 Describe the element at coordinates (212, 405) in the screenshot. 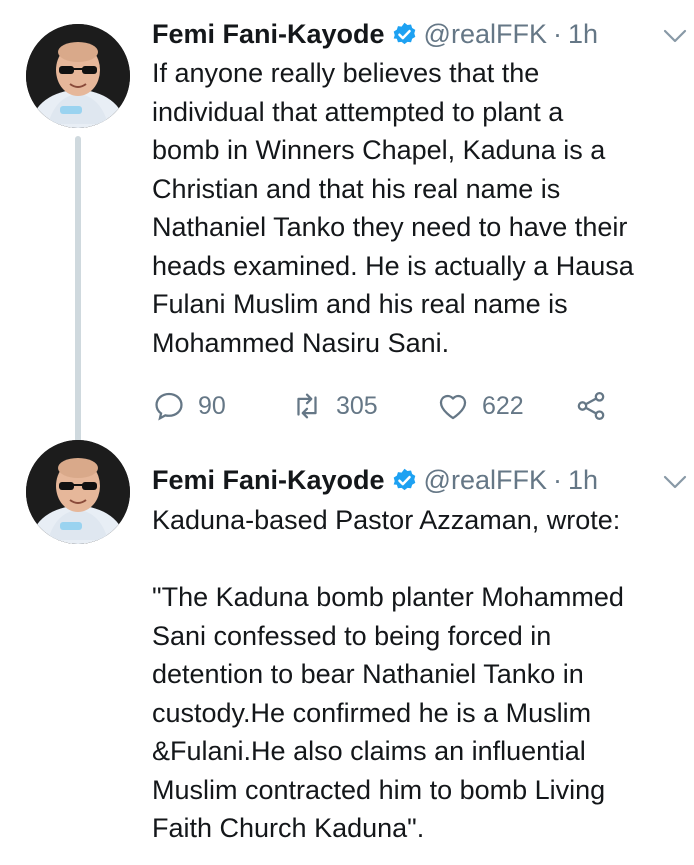

I see `reply-count: 90` at that location.